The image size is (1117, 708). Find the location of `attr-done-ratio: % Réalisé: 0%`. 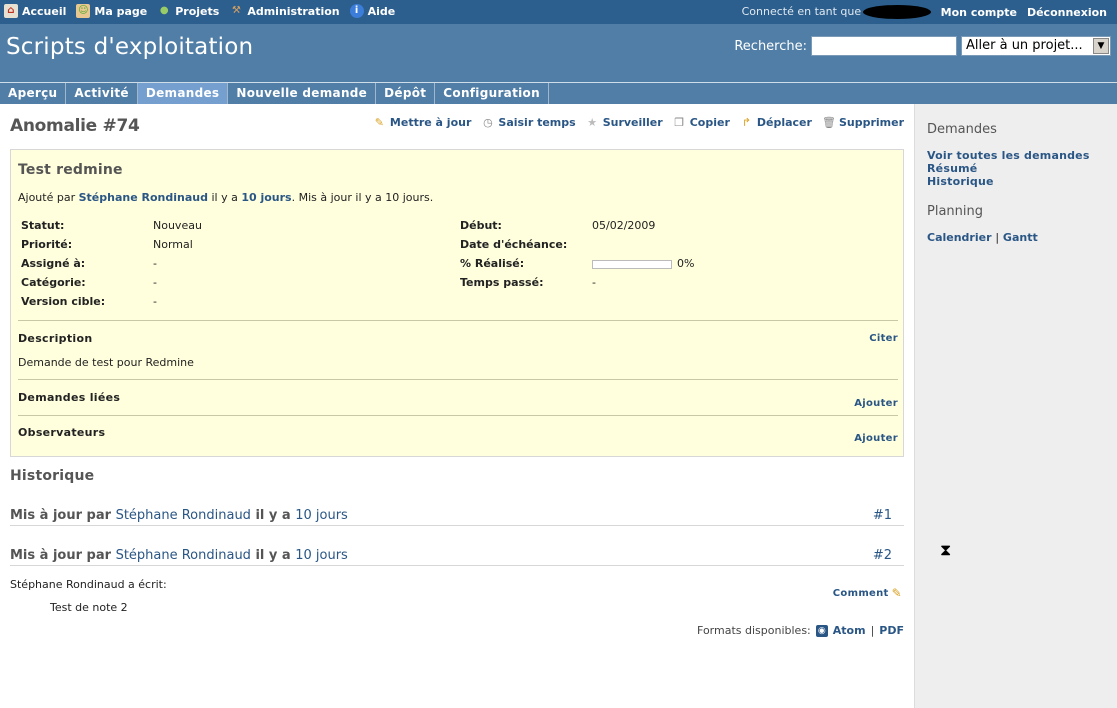

attr-done-ratio: % Réalisé: 0% is located at coordinates (675, 266).